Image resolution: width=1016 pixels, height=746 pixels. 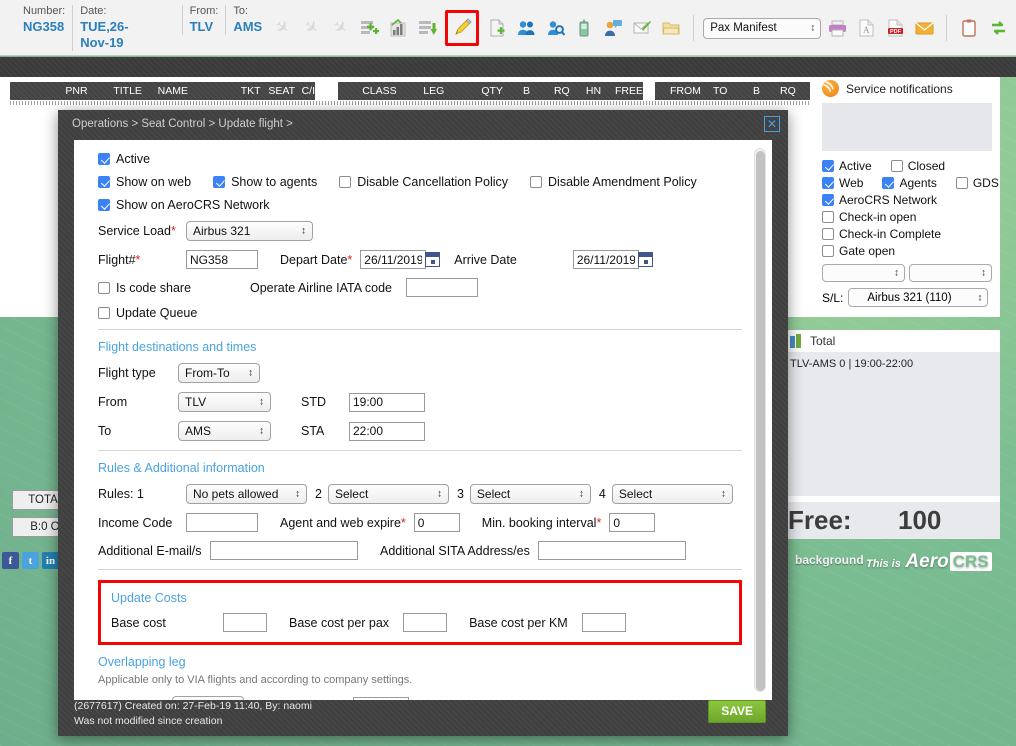 I want to click on std-input, so click(x=387, y=402).